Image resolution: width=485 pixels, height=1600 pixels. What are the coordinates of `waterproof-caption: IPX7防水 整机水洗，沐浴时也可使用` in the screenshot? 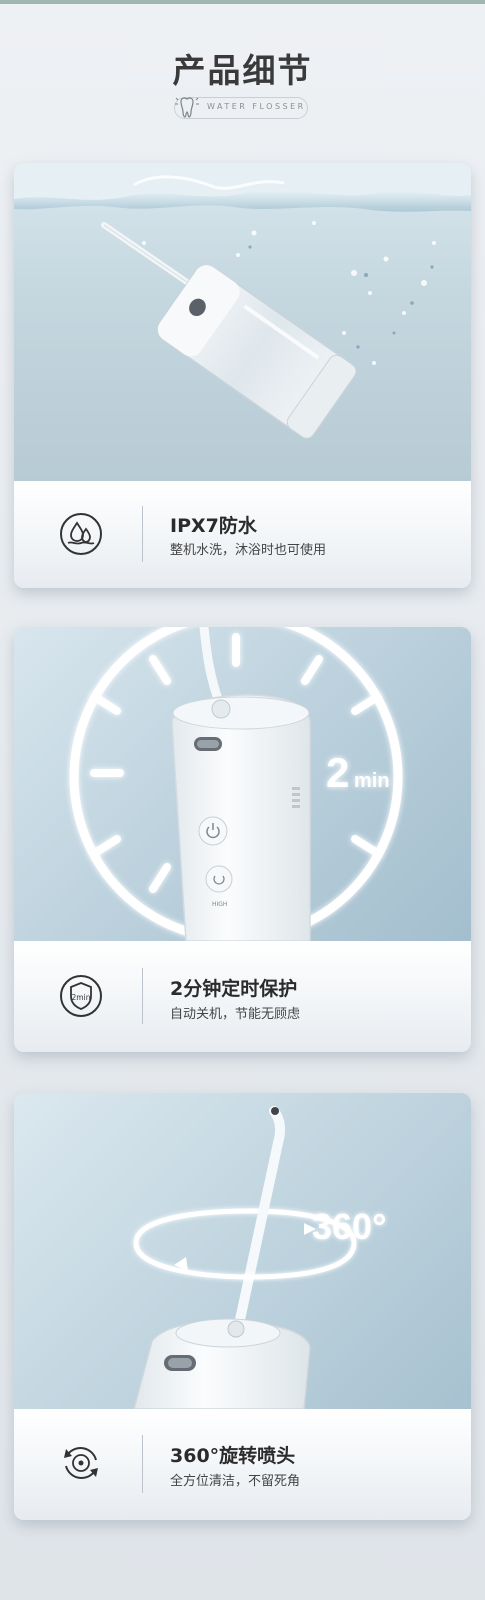 It's located at (242, 534).